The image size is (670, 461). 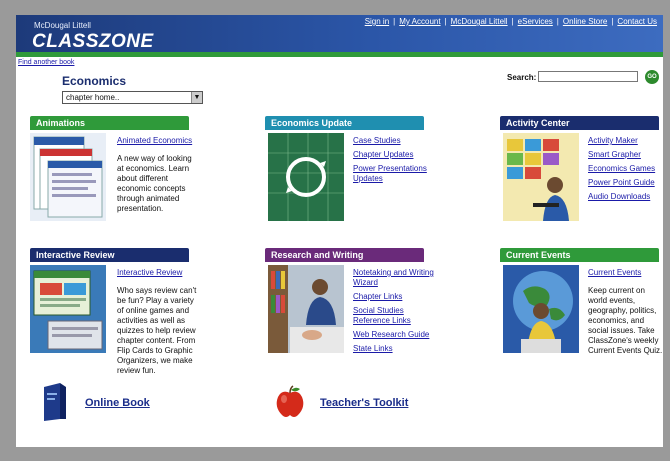 What do you see at coordinates (579, 123) in the screenshot?
I see `activity-center-title: Activity Center` at bounding box center [579, 123].